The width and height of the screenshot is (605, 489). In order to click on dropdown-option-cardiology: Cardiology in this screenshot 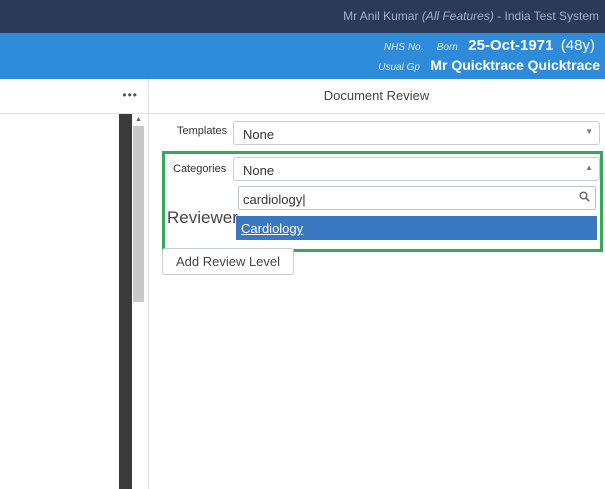, I will do `click(416, 228)`.